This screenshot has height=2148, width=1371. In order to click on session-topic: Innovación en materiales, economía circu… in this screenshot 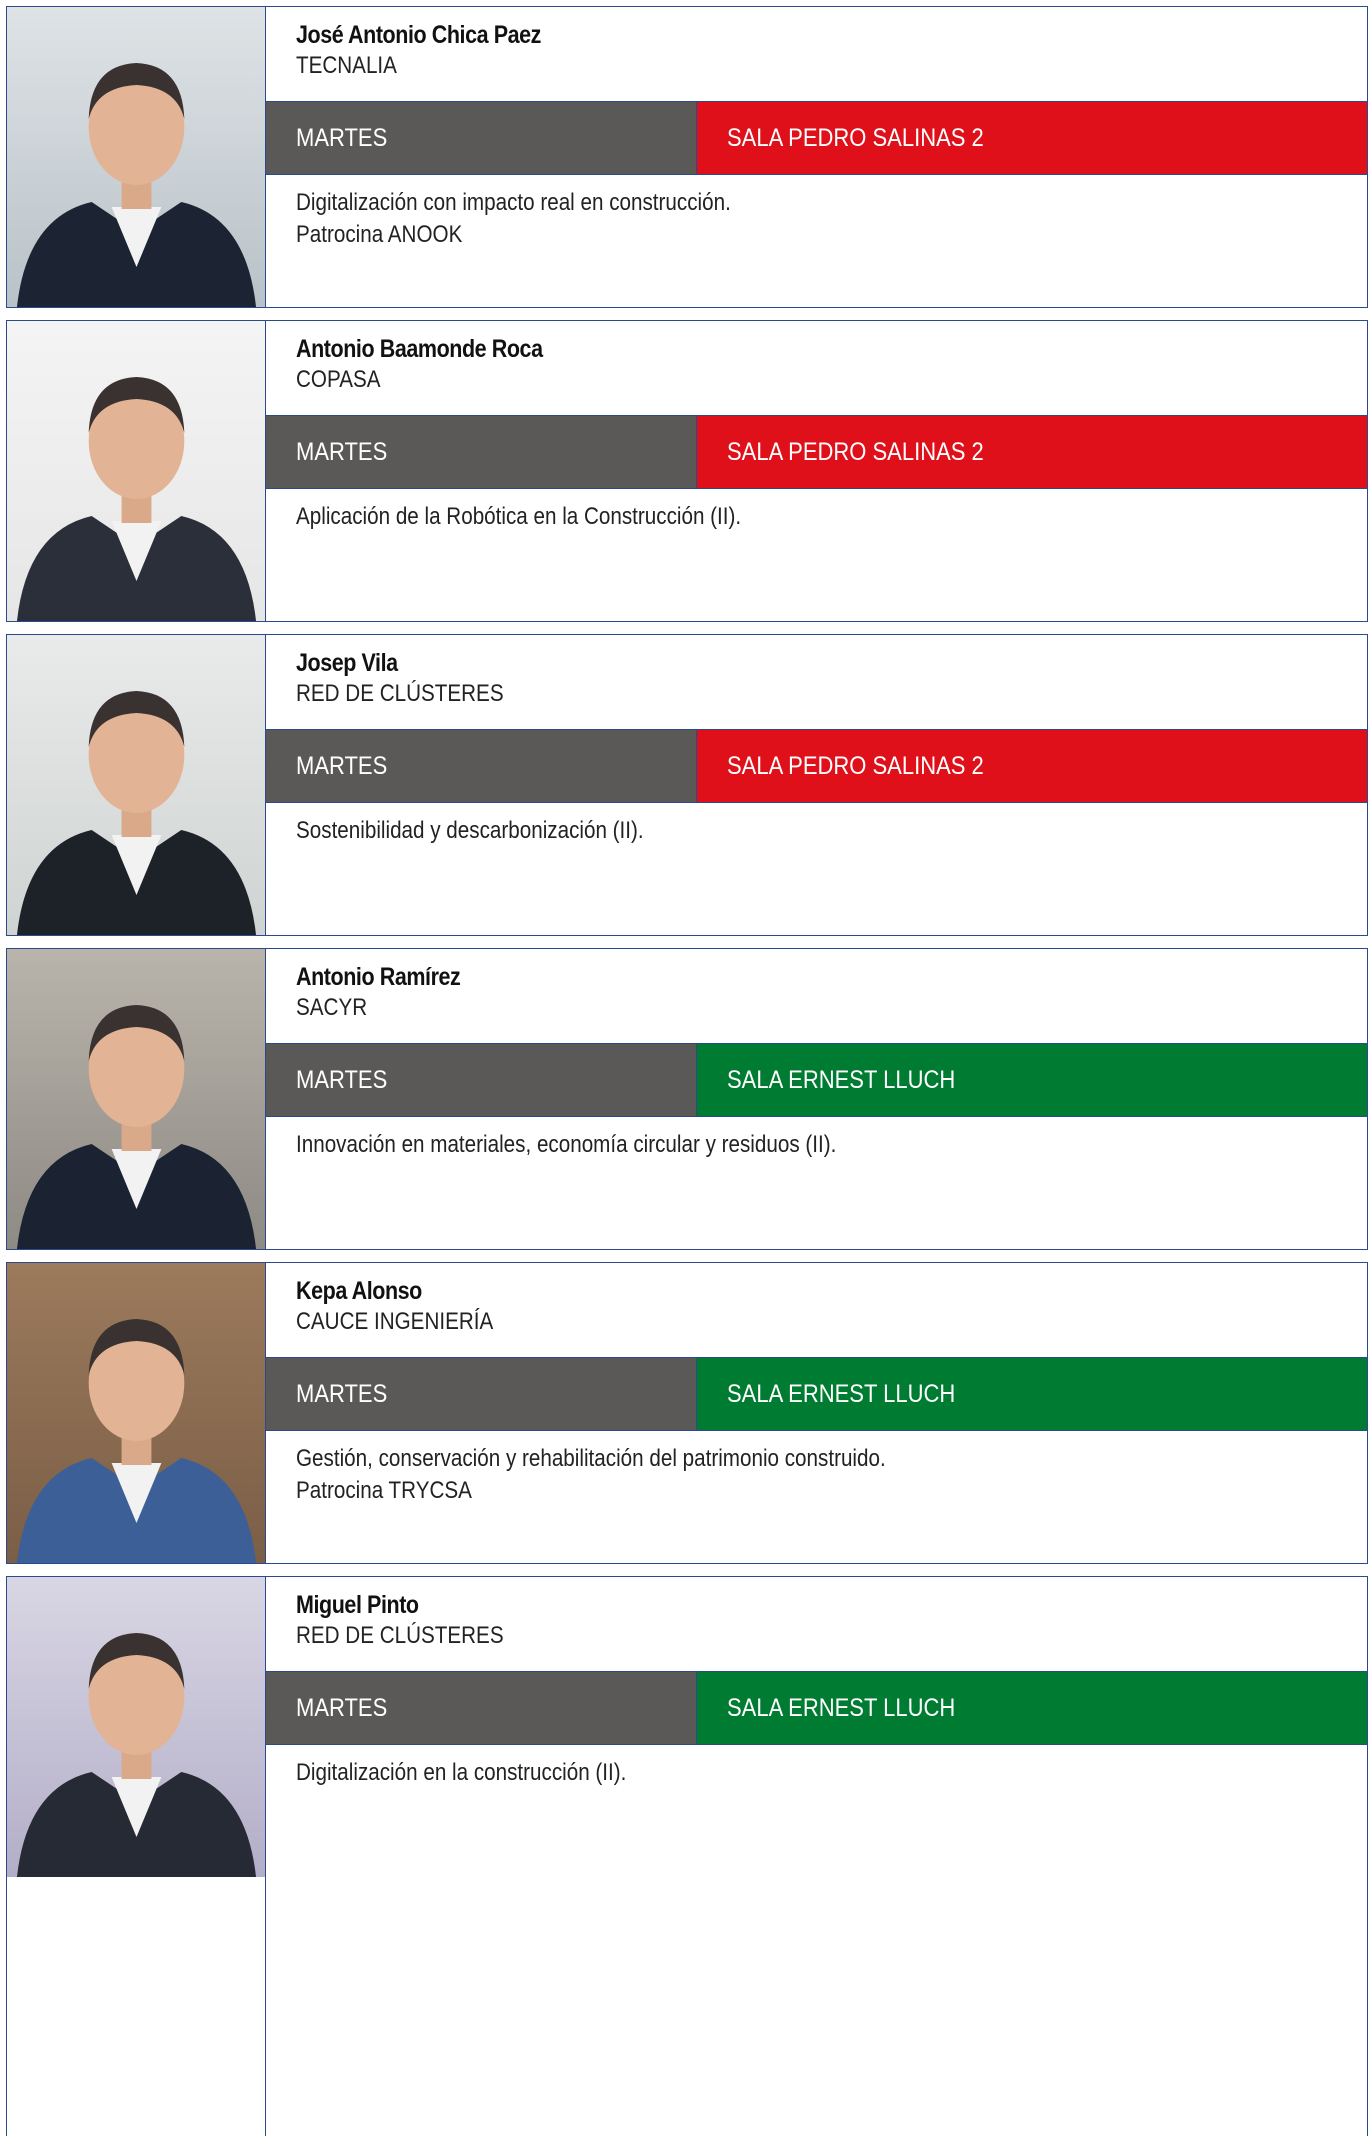, I will do `click(566, 1144)`.